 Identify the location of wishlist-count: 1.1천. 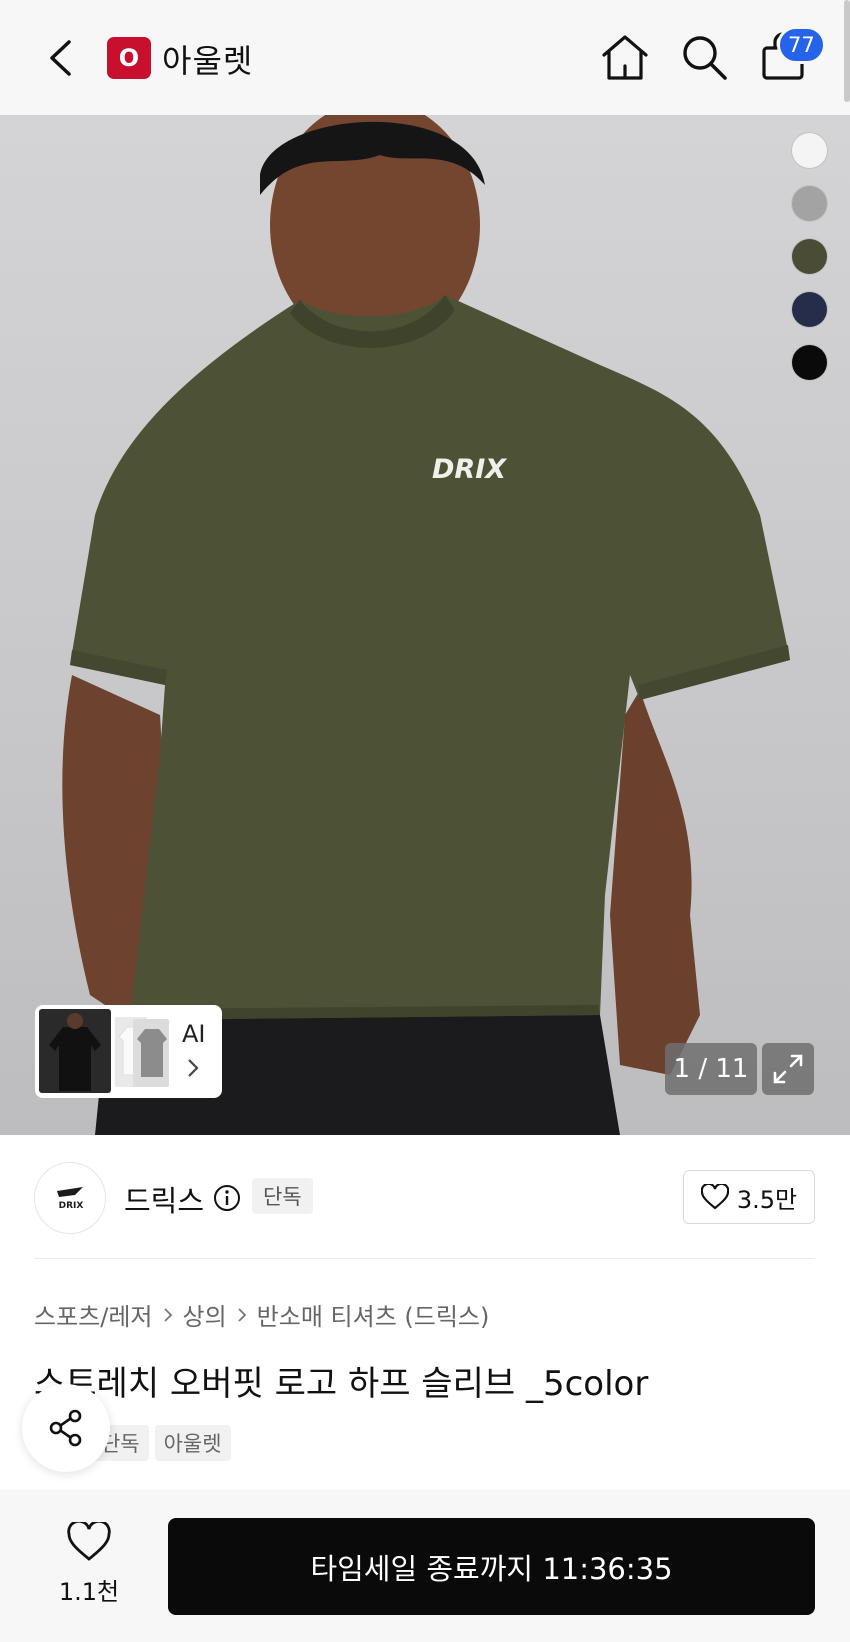
(89, 1592).